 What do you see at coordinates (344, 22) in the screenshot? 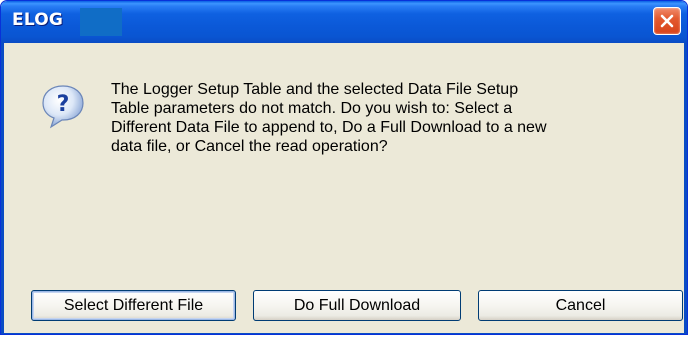
I see `title-bar: ELOG` at bounding box center [344, 22].